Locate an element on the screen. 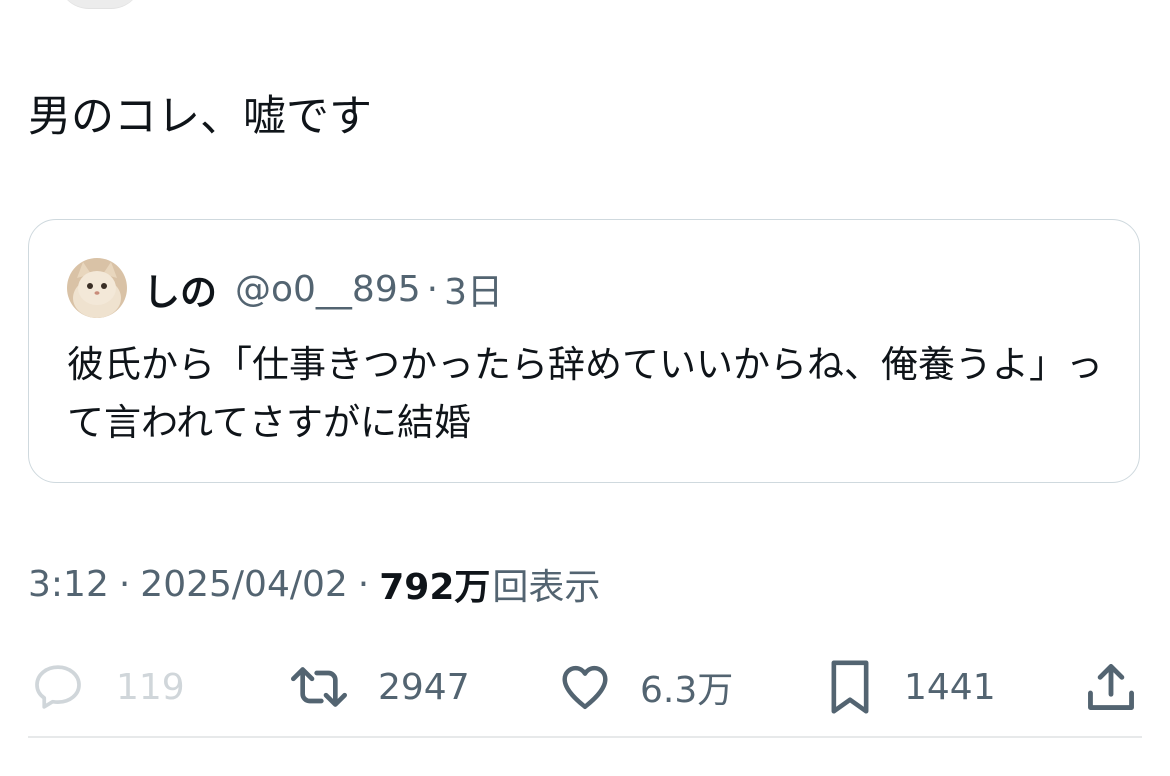 This screenshot has height=776, width=1170. bookmark-button: 1441 is located at coordinates (909, 687).